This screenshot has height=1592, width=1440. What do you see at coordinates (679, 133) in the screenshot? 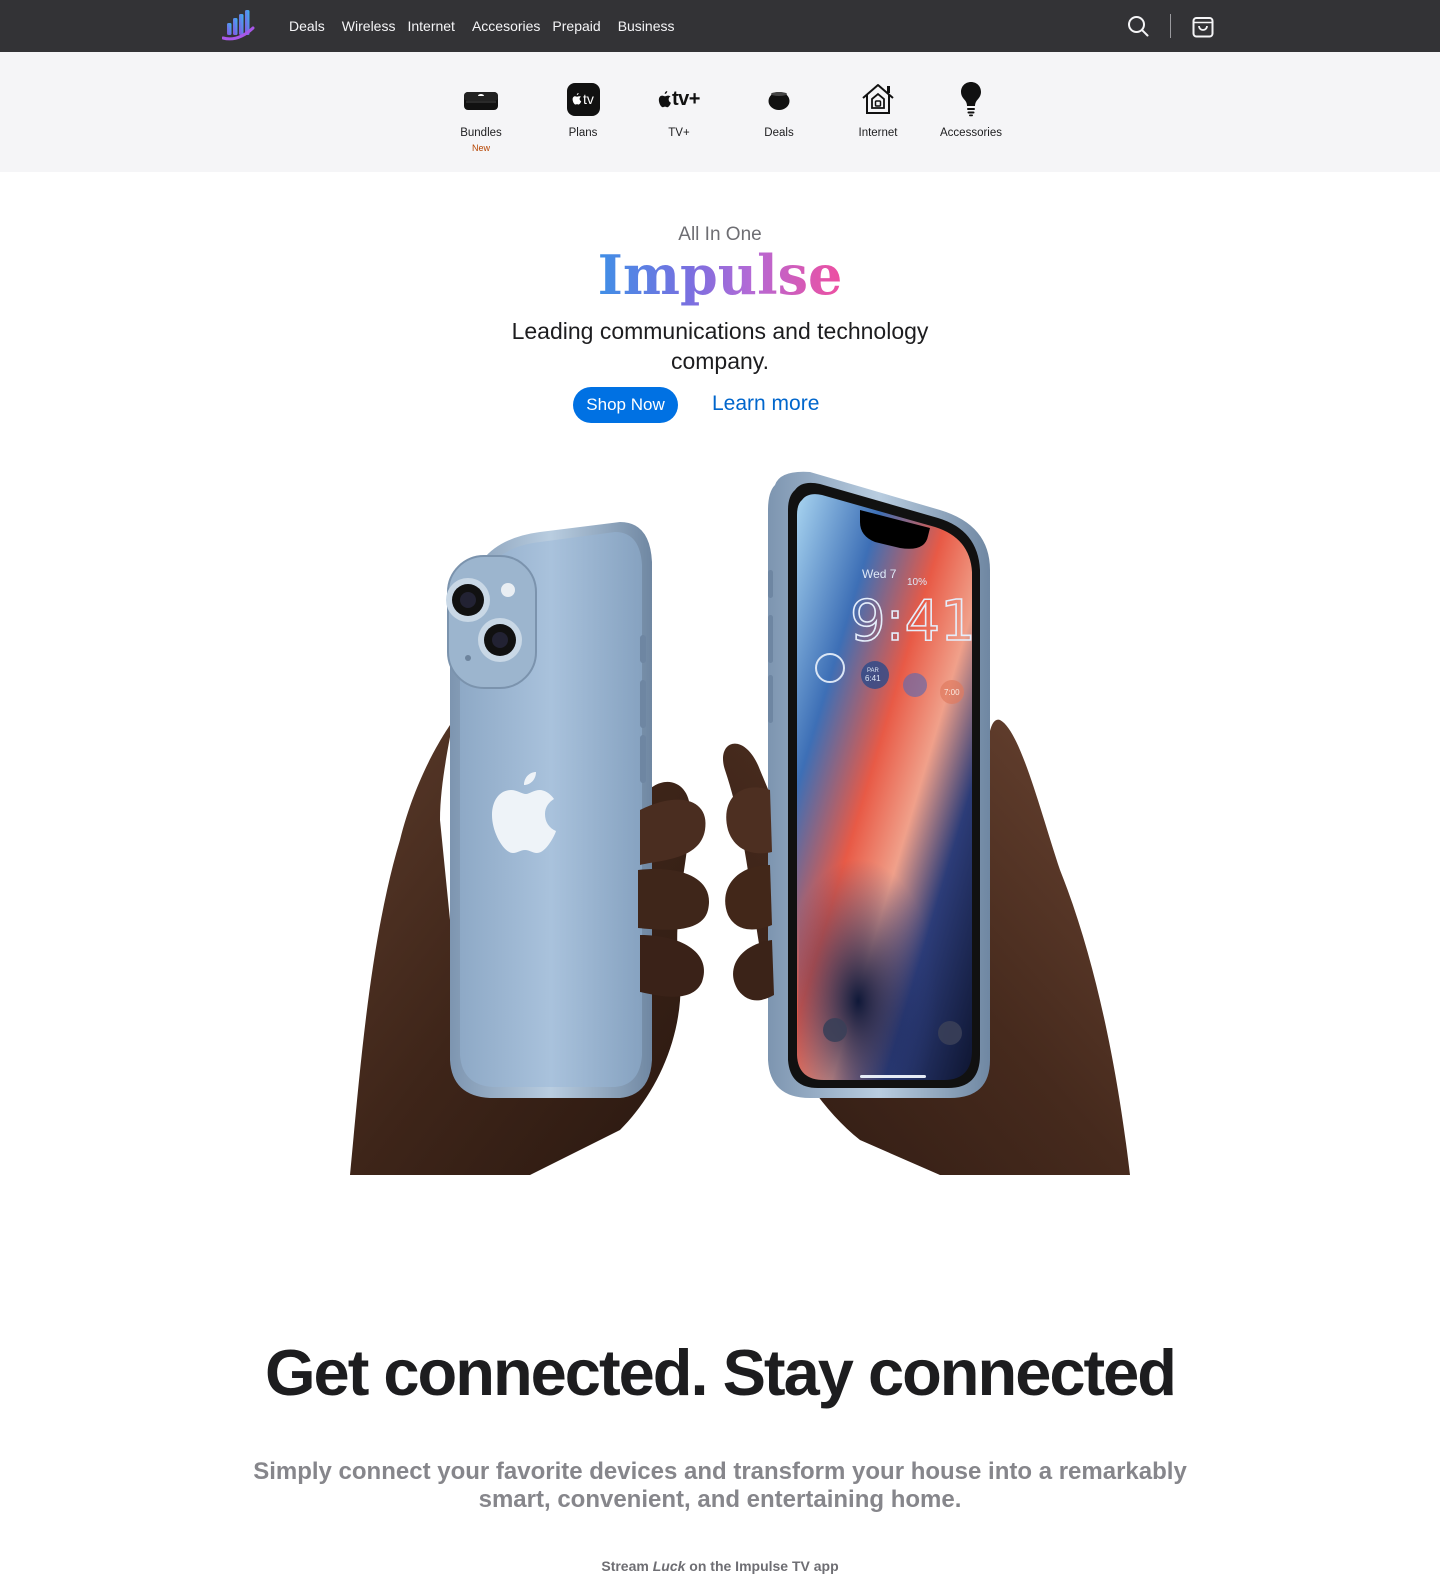
I see `category-label: TV+` at bounding box center [679, 133].